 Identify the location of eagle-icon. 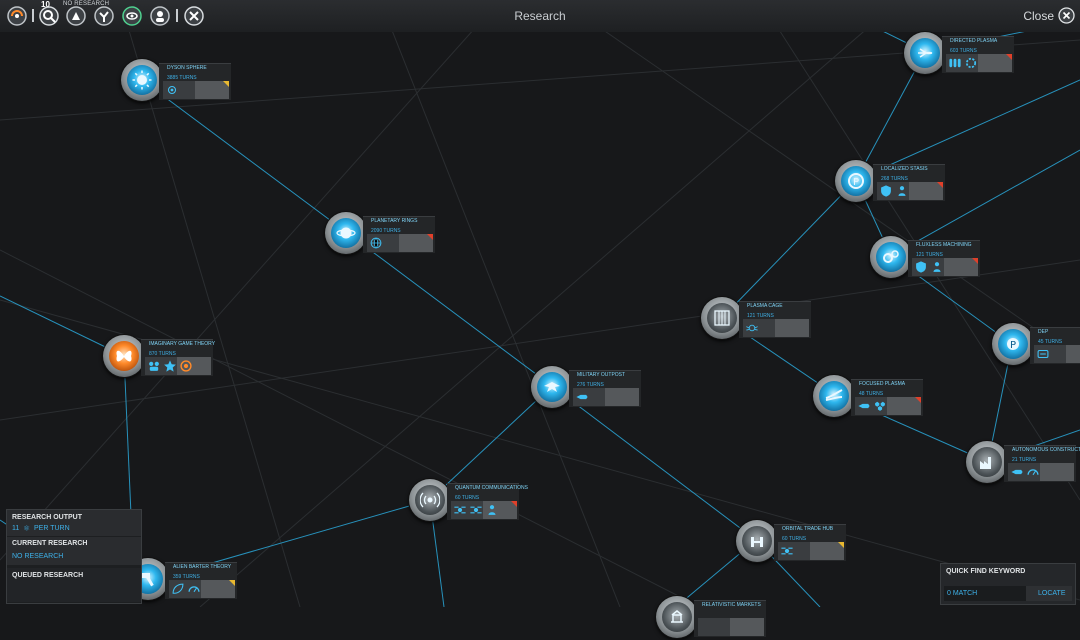
(552, 387).